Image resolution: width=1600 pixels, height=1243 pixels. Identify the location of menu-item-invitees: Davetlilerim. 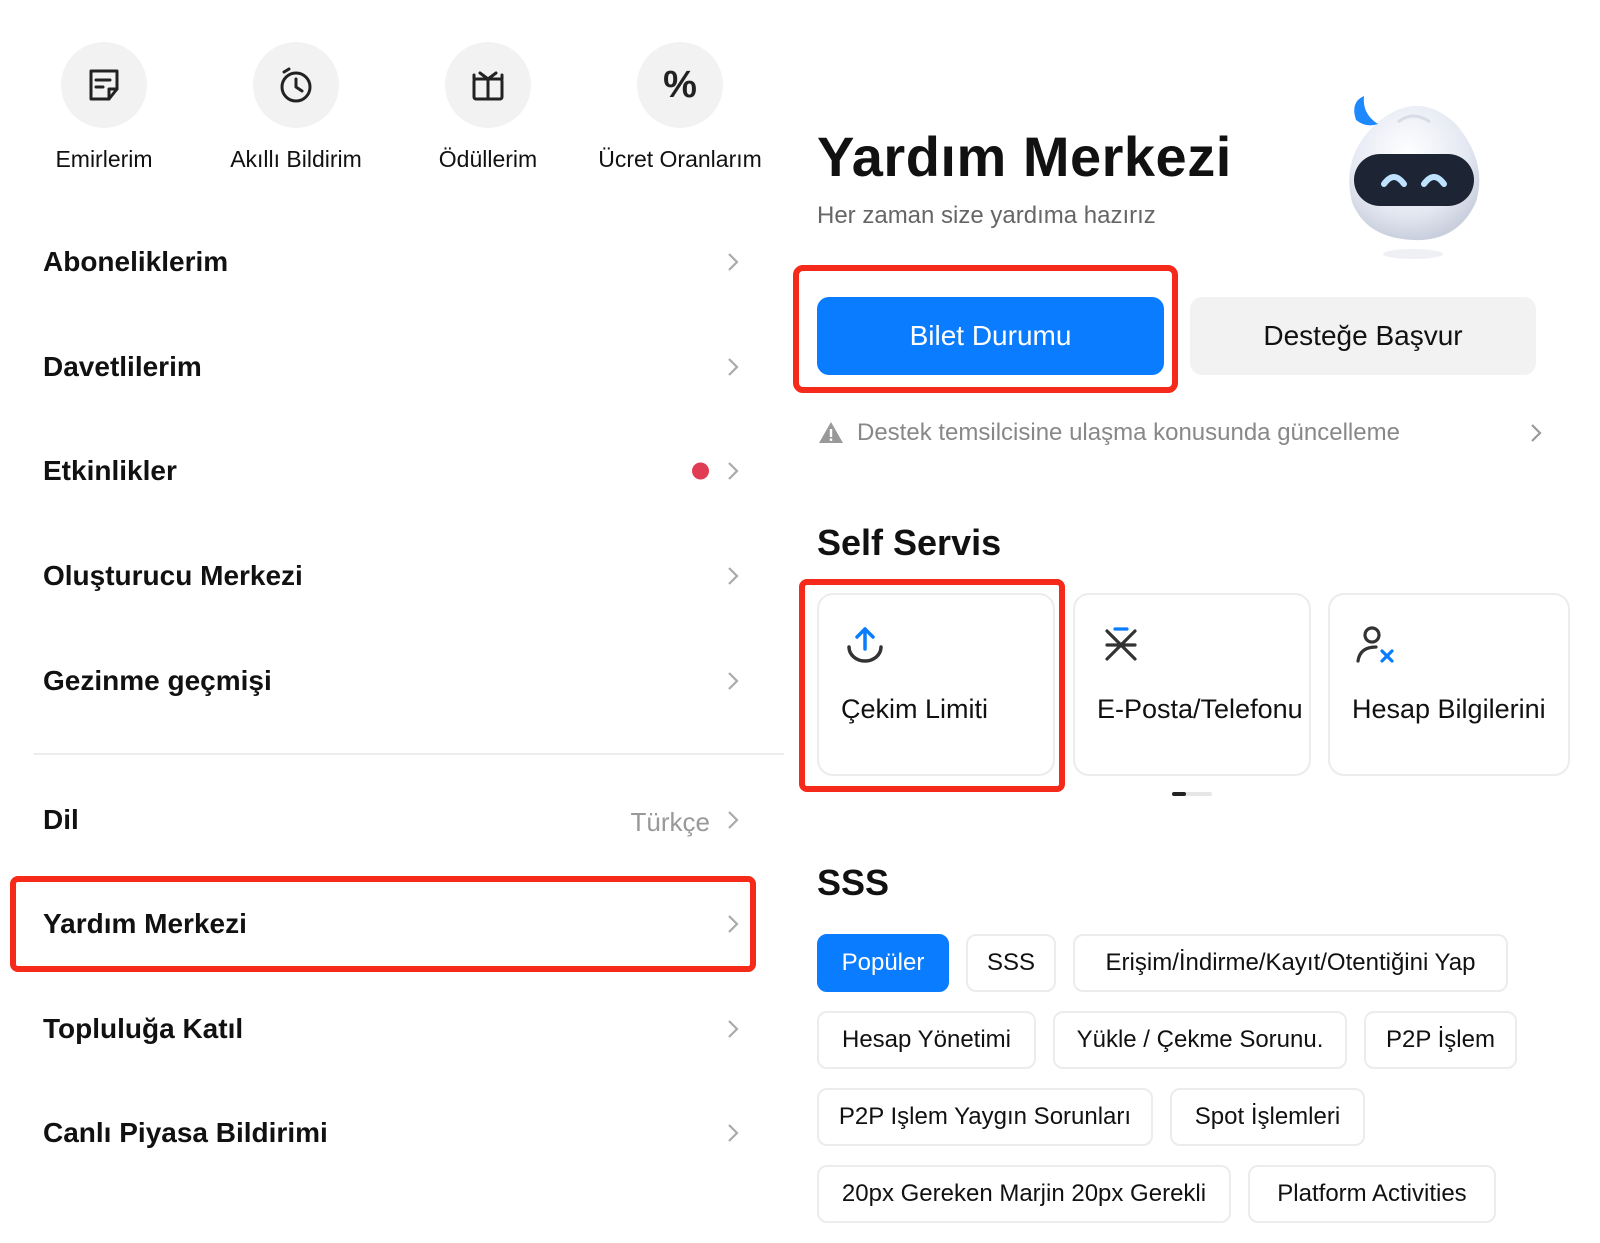
(395, 367).